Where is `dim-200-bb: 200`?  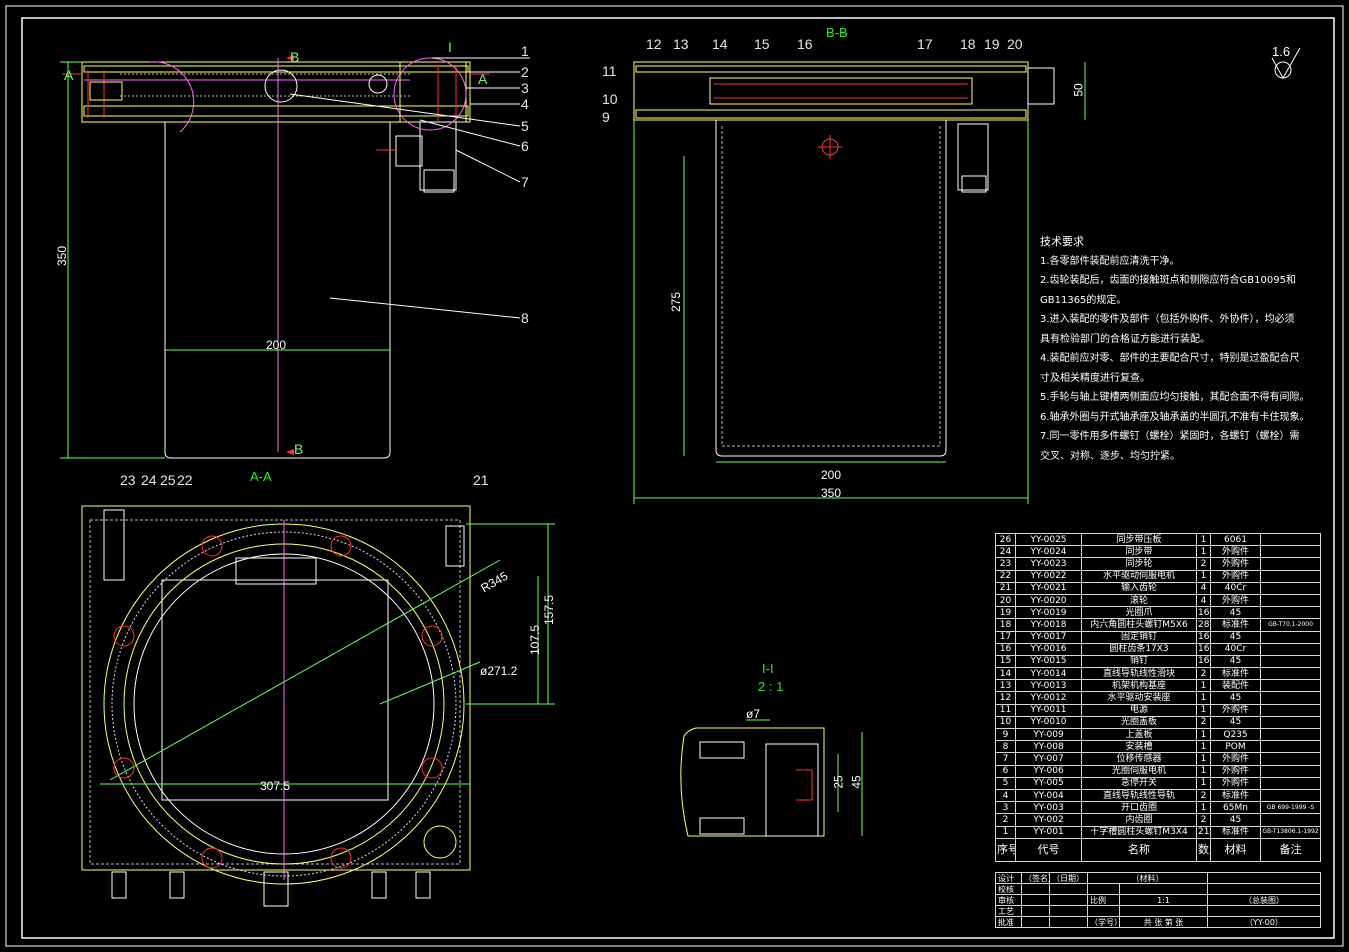
dim-200-bb: 200 is located at coordinates (831, 475).